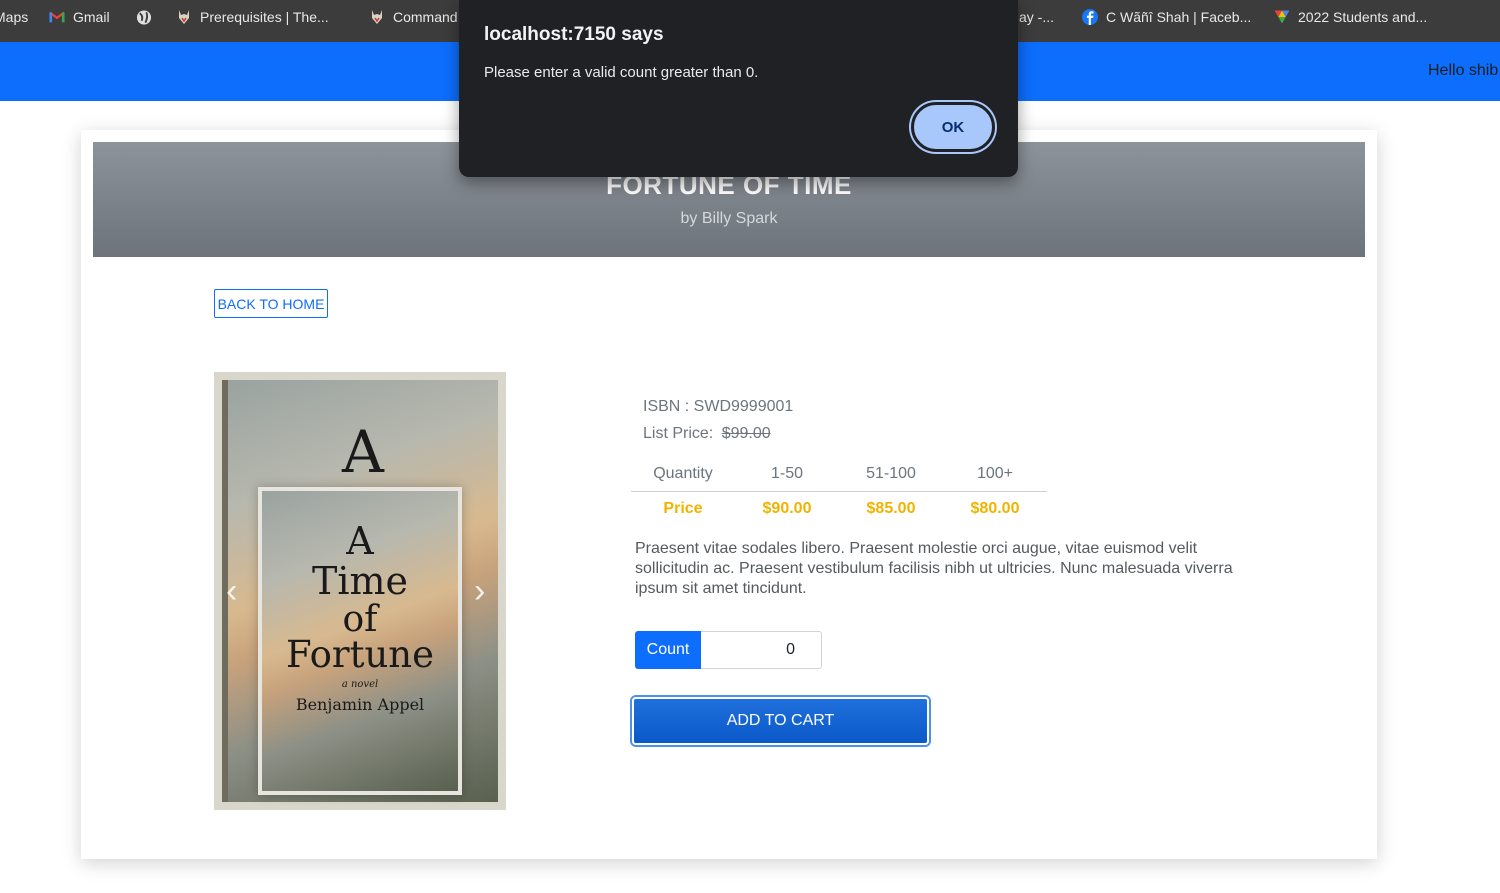 The image size is (1500, 893). I want to click on add-to-cart-button: ADD TO CART, so click(780, 721).